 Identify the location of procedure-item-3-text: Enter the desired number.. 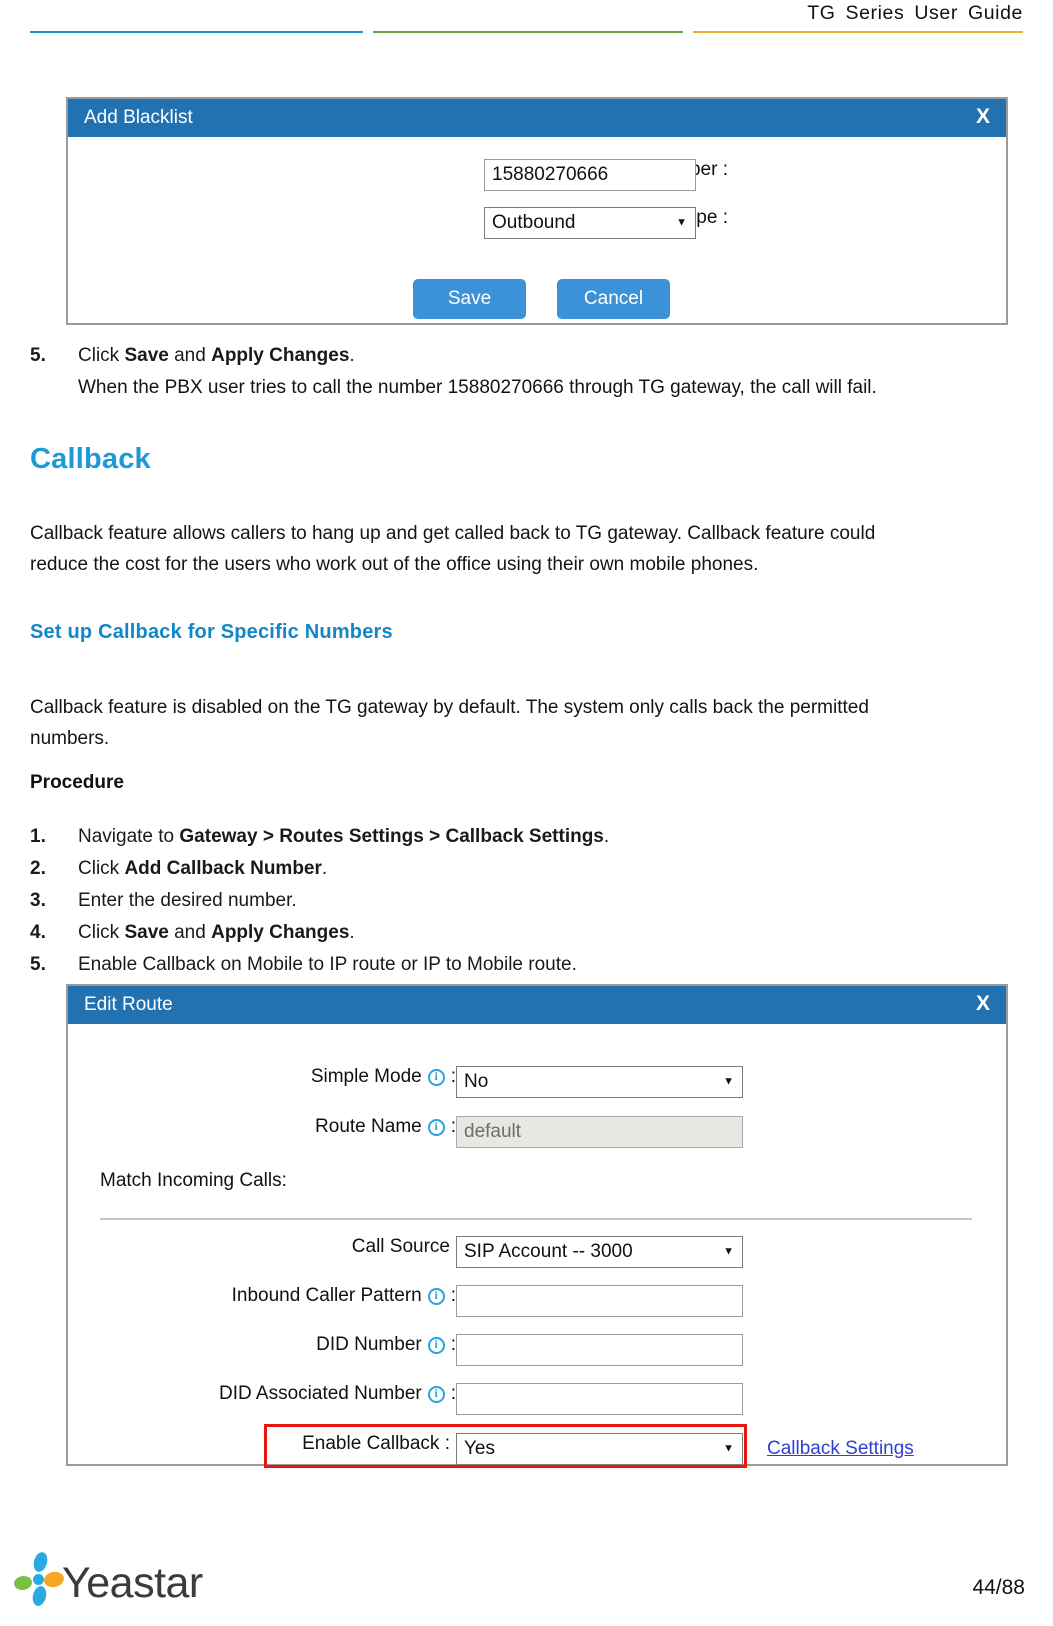
(187, 900).